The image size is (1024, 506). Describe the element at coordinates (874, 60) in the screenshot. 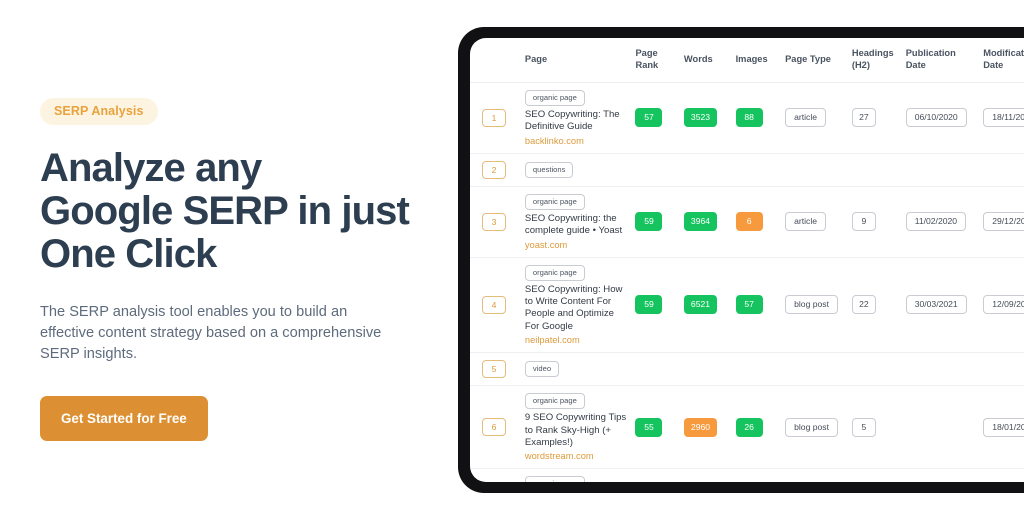

I see `column-header-headings: Headings (H2)` at that location.